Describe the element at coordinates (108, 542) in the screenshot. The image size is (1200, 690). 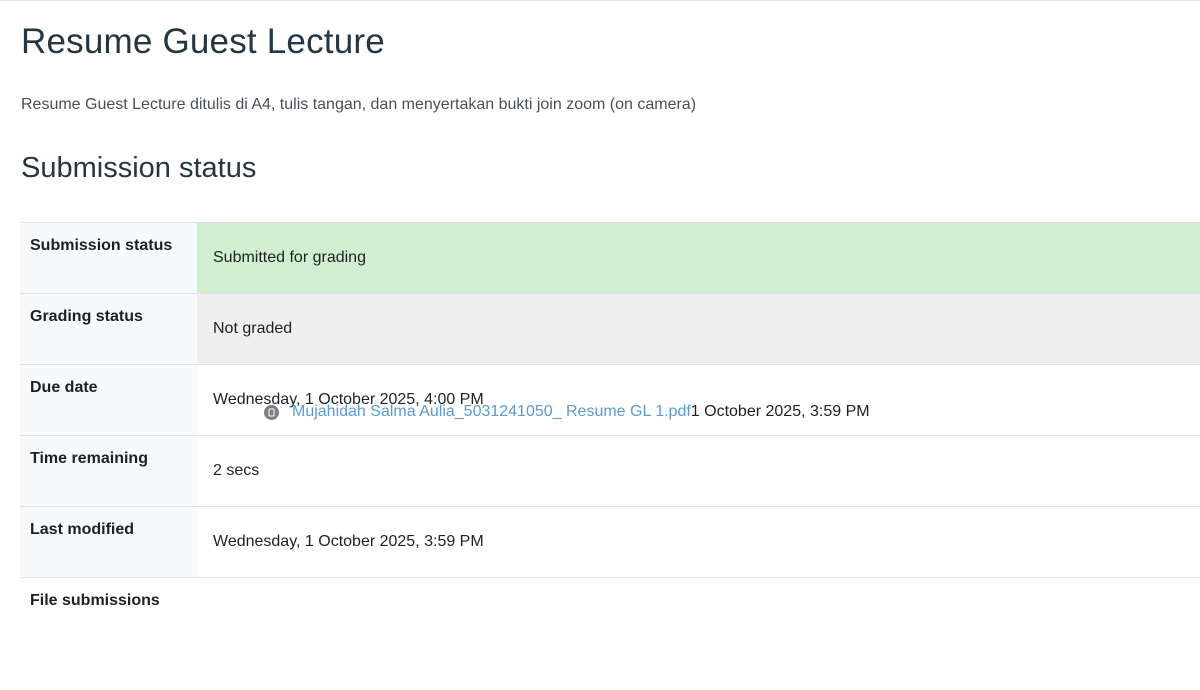
I see `last-modified-label: Last modified` at that location.